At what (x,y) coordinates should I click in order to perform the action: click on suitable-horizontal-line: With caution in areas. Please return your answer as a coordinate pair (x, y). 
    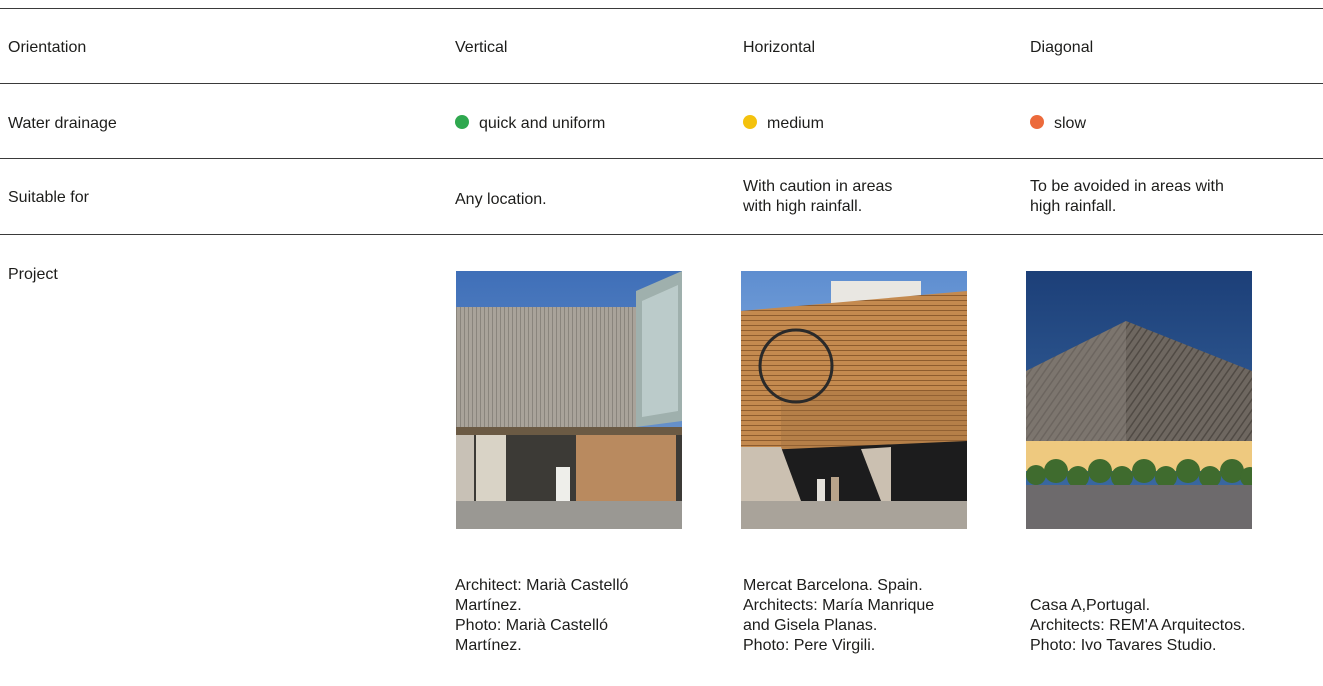
    Looking at the image, I should click on (818, 186).